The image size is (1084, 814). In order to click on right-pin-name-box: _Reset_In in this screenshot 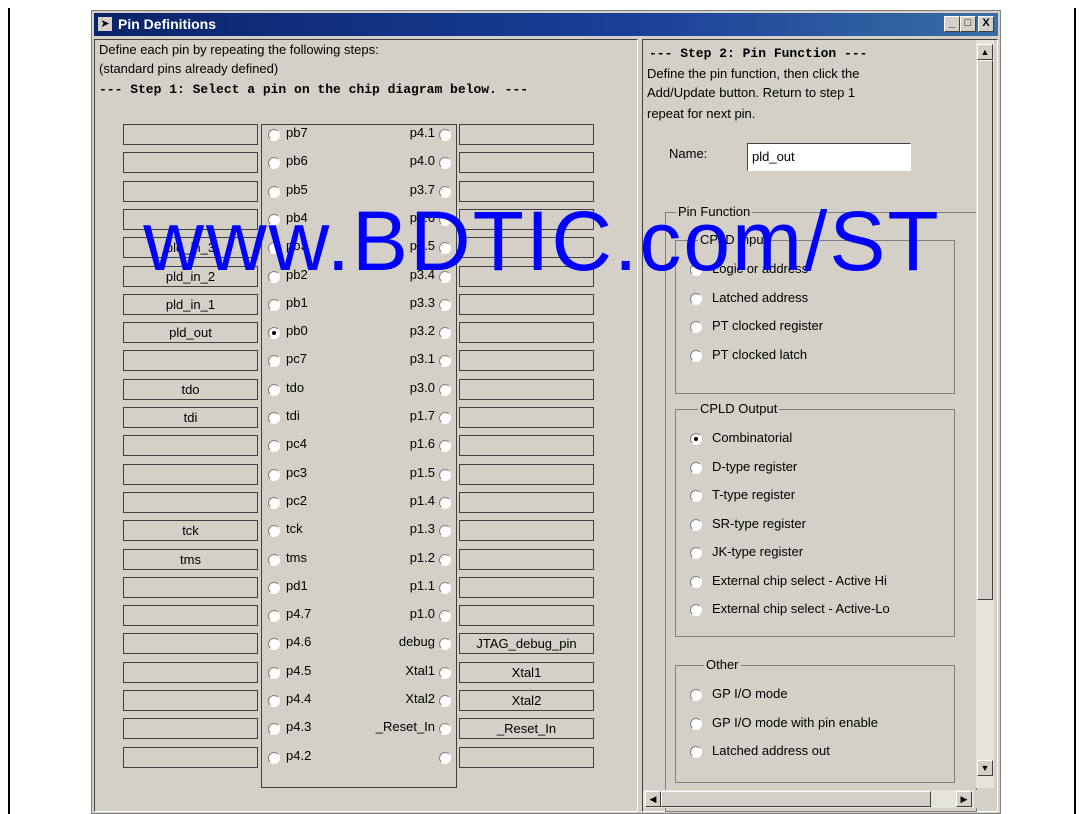, I will do `click(526, 729)`.